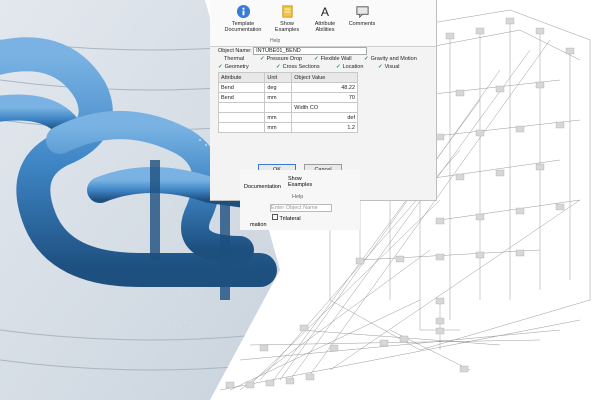  What do you see at coordinates (300, 182) in the screenshot?
I see `show-examples-2: Show Examples` at bounding box center [300, 182].